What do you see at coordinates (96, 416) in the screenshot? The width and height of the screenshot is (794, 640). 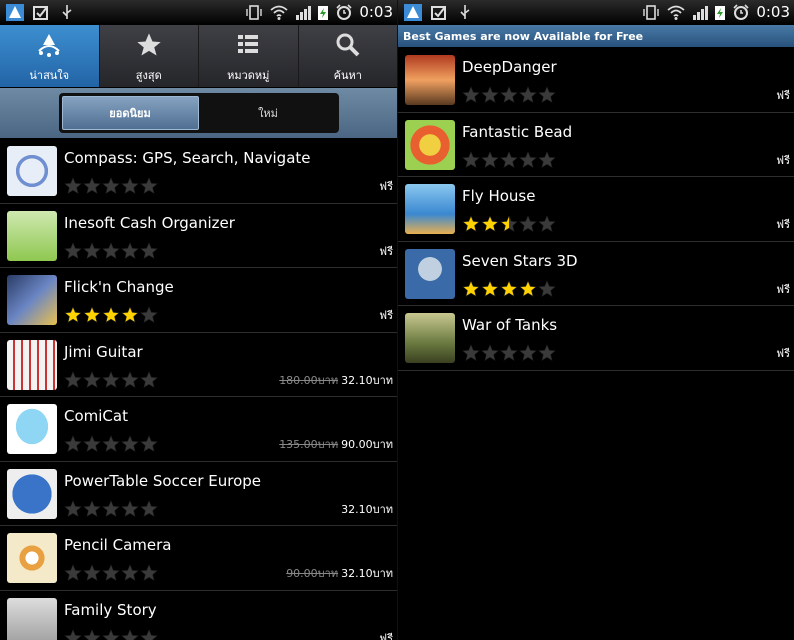 I see `app-name: ComiCat` at bounding box center [96, 416].